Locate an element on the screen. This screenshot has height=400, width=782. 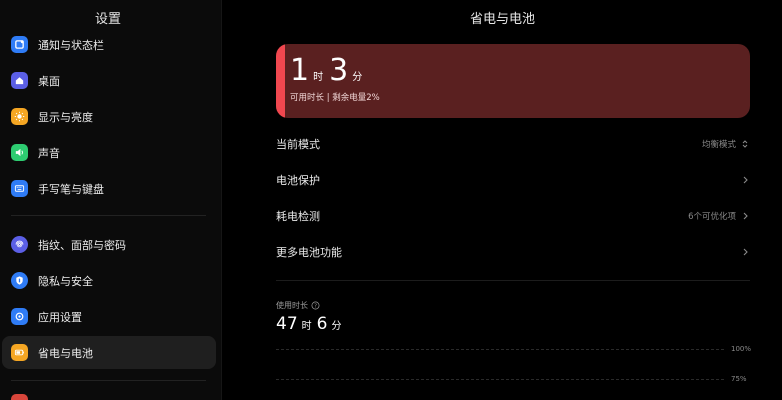
sidebar-item-app-settings: 应用设置 is located at coordinates (108, 316).